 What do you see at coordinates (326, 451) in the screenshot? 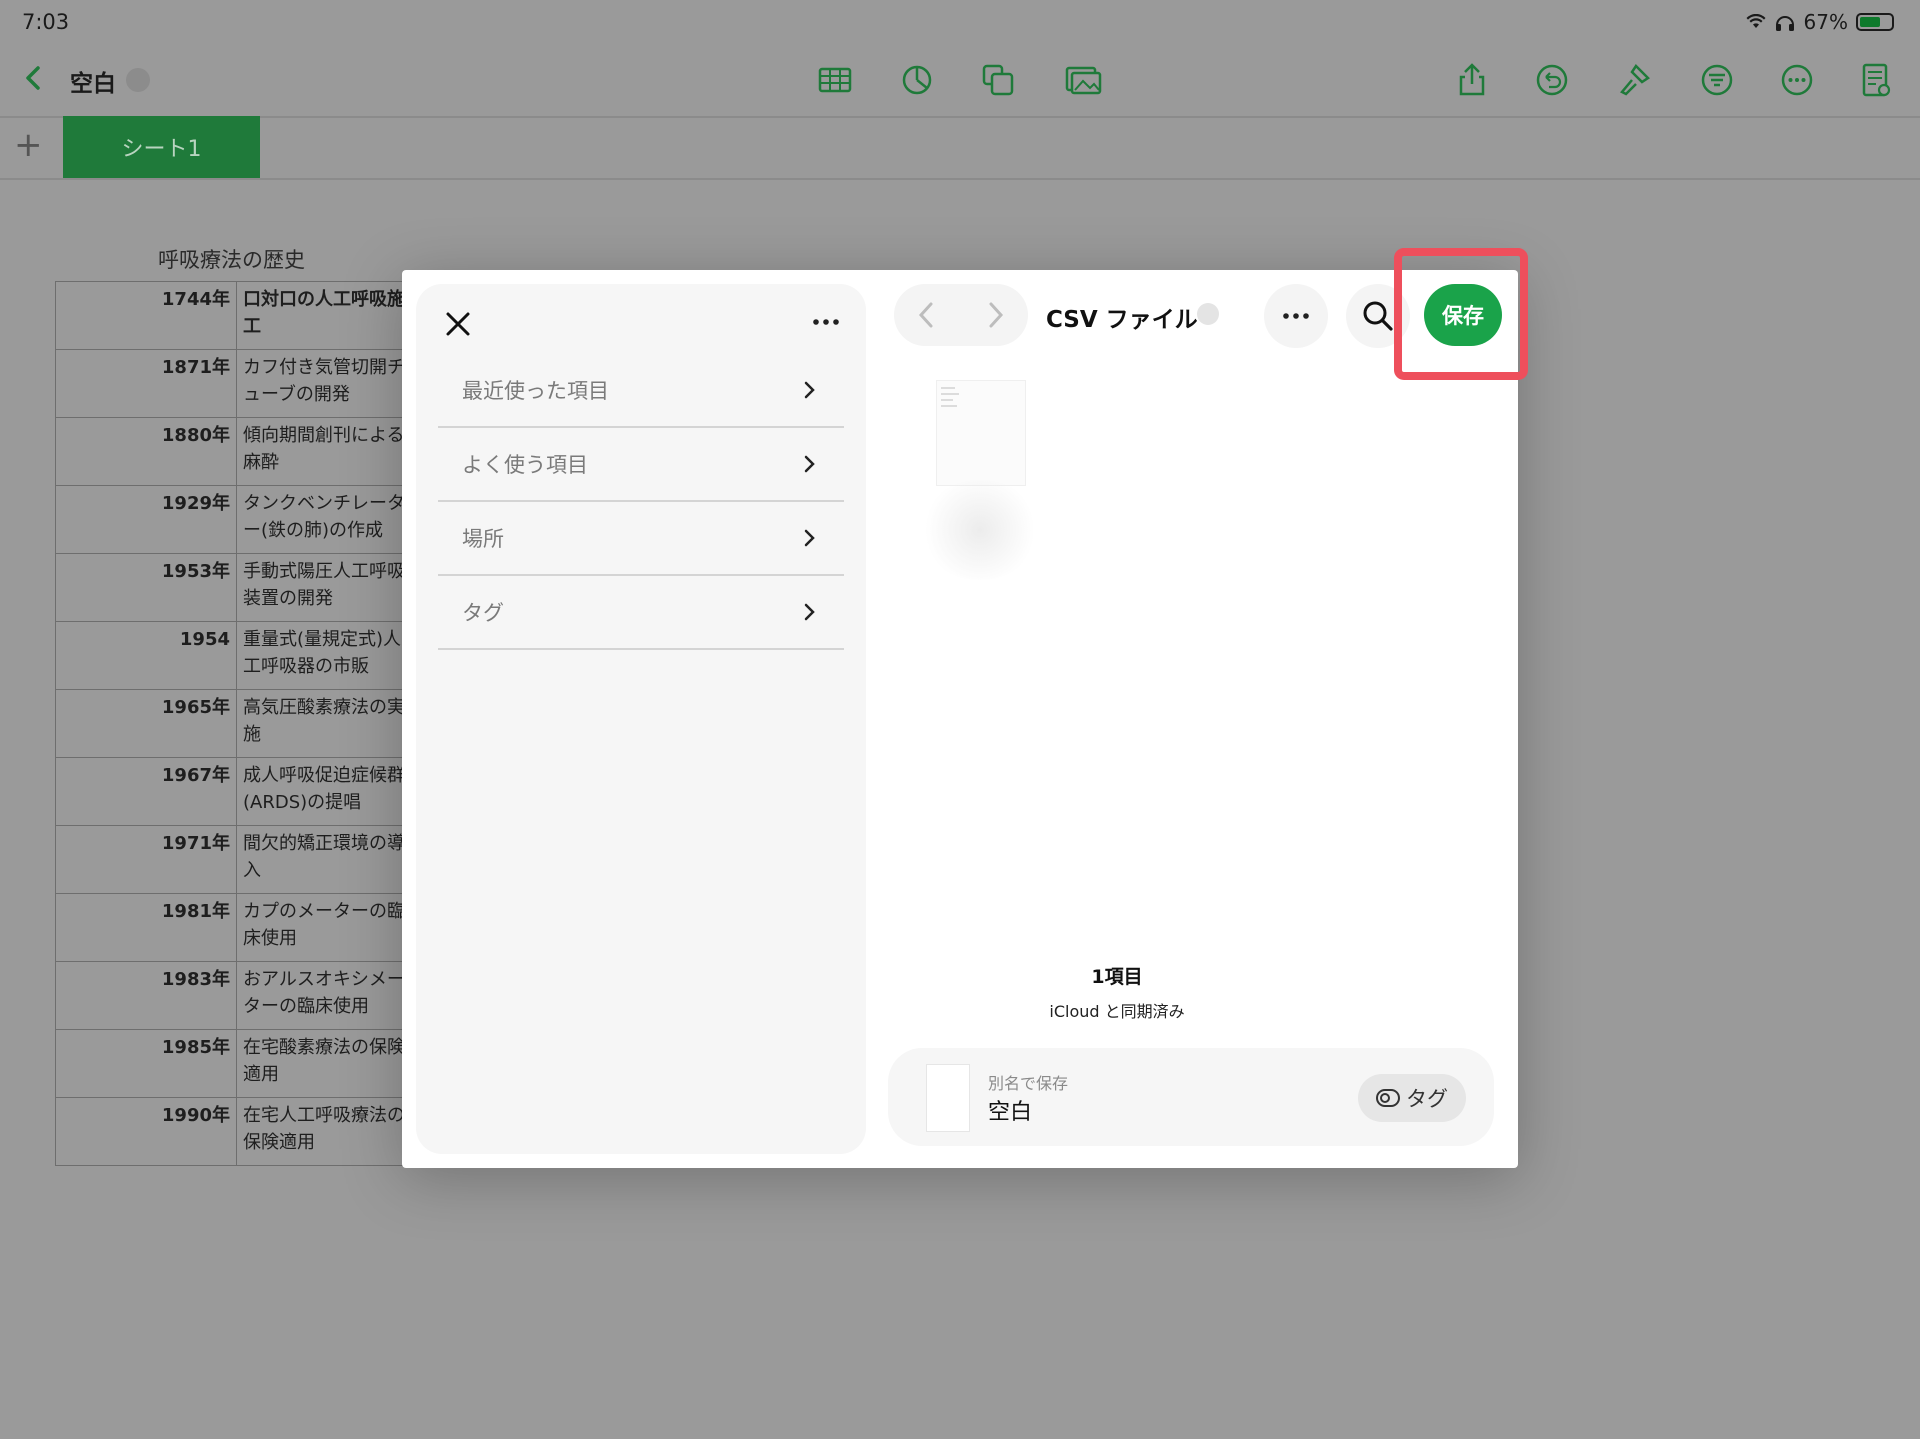
I see `event-cell: 傾向期間創刊による麻酔` at bounding box center [326, 451].